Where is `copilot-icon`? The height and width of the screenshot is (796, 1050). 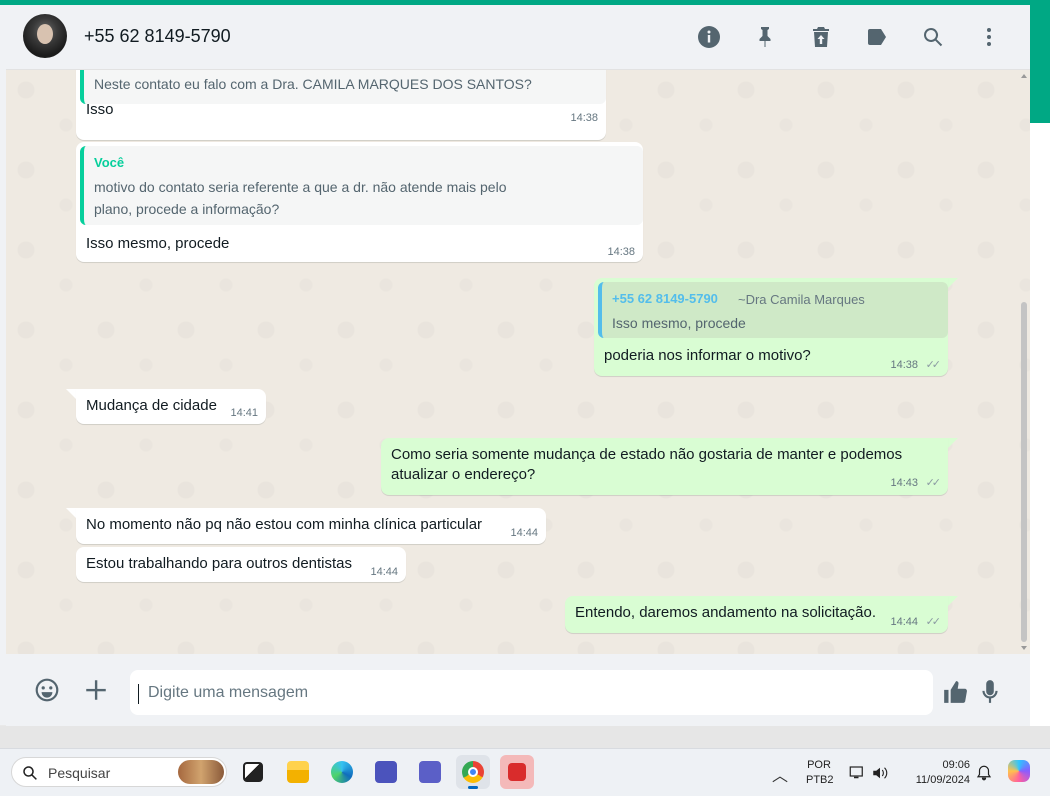 copilot-icon is located at coordinates (1019, 771).